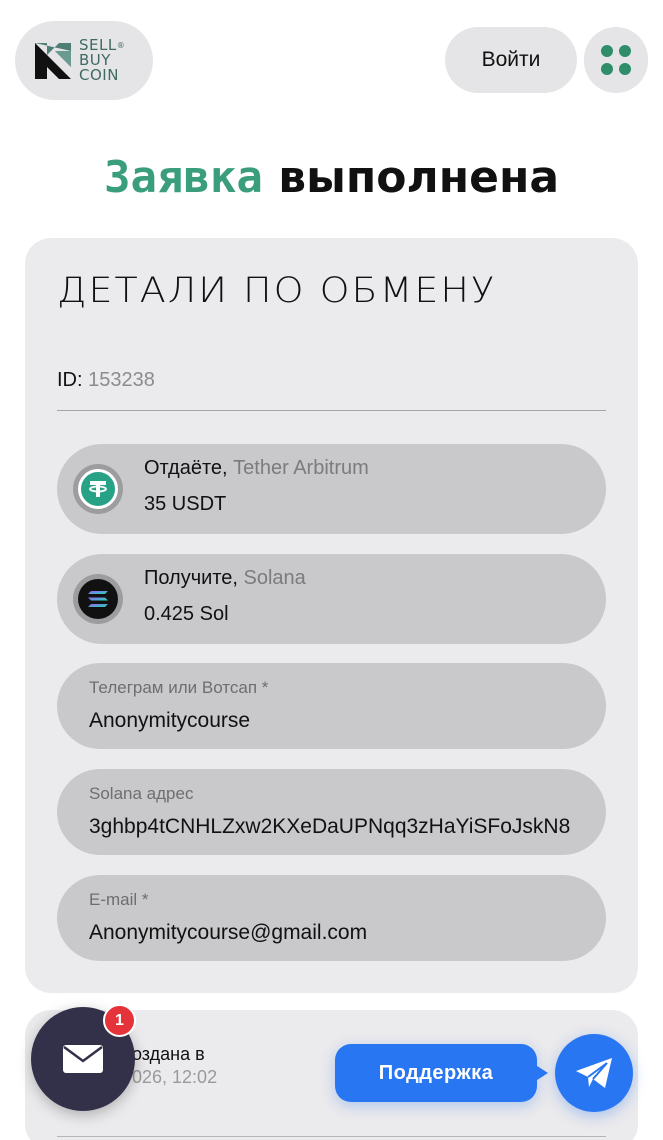 Image resolution: width=663 pixels, height=1140 pixels. Describe the element at coordinates (331, 489) in the screenshot. I see `give-row: Отдаёте, Tether Arbitrum 35 USDT` at that location.